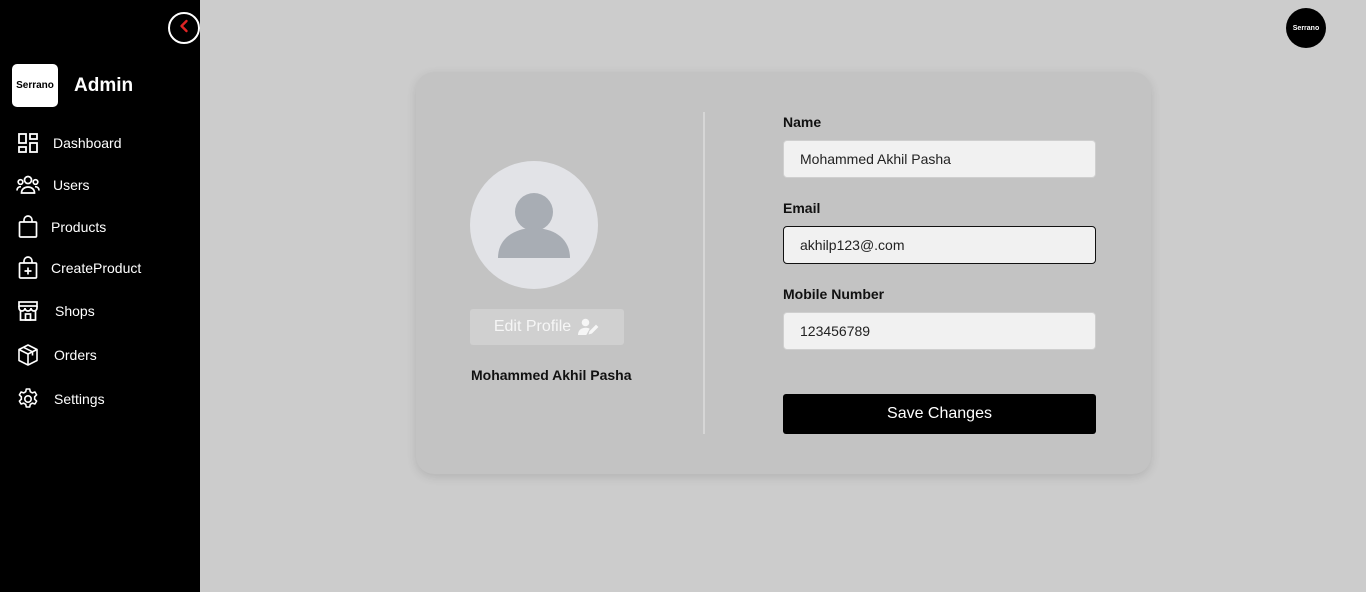 The image size is (1366, 592). Describe the element at coordinates (939, 331) in the screenshot. I see `mobile-number-field` at that location.